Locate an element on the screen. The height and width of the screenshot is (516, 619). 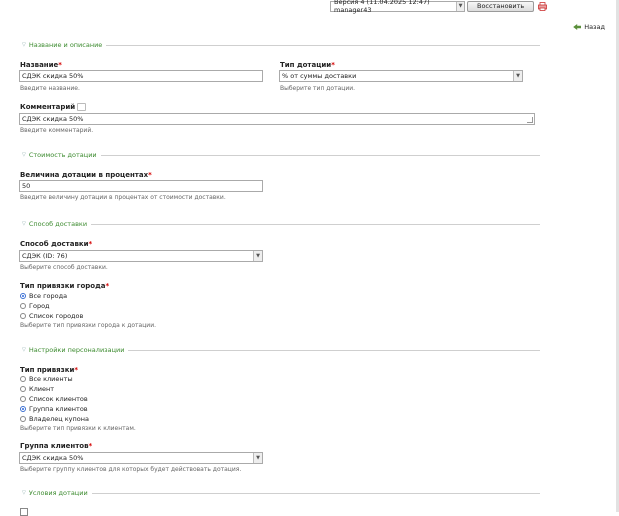
comment-hint: Введите комментарий. is located at coordinates (57, 130).